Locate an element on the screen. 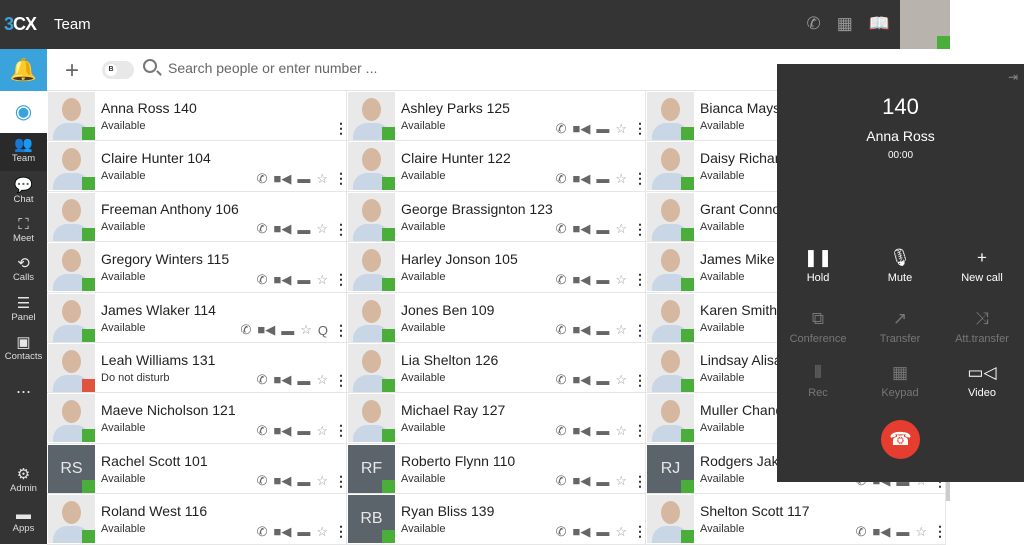 This screenshot has width=1024, height=545. att-transfer-button: ⤨ Att.transfer is located at coordinates (982, 326).